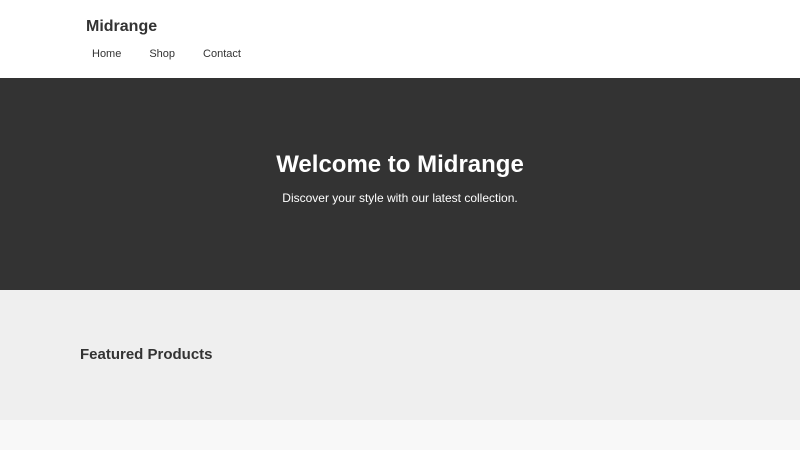 Image resolution: width=800 pixels, height=450 pixels. Describe the element at coordinates (106, 54) in the screenshot. I see `nav-link-home: Home` at that location.